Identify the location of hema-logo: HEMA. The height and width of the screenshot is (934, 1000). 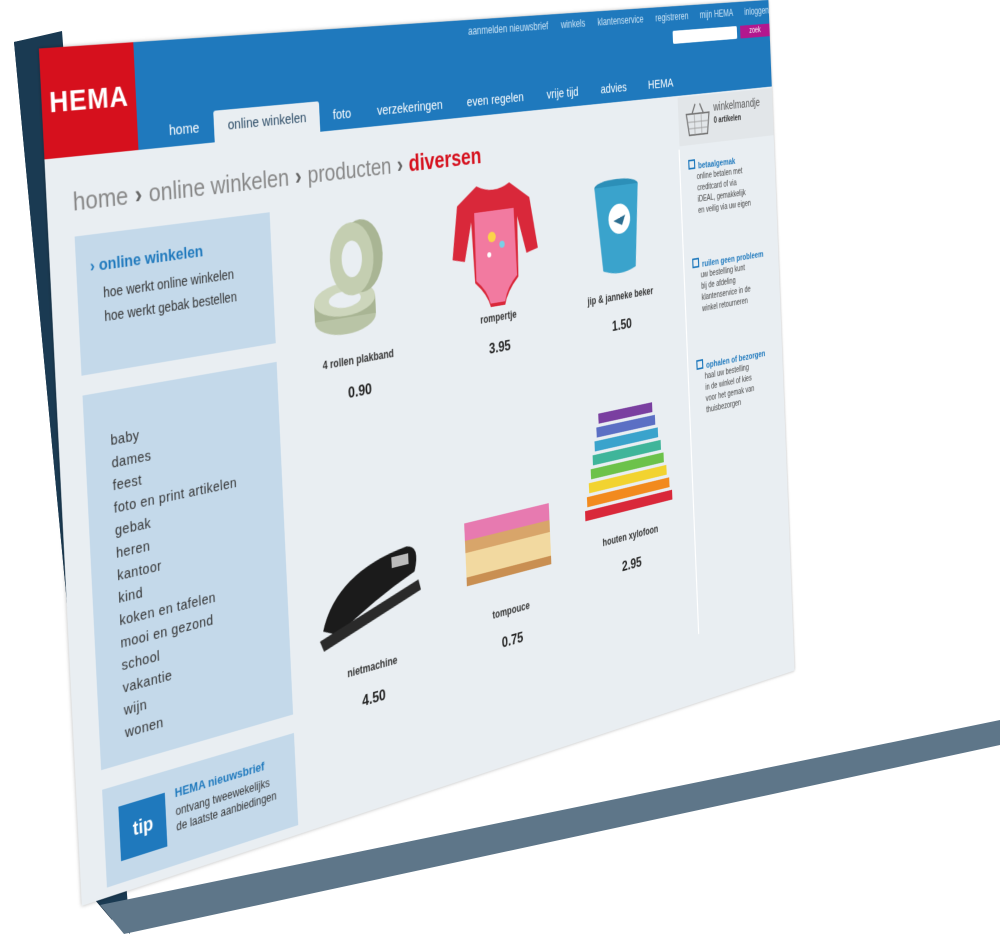
(88, 101).